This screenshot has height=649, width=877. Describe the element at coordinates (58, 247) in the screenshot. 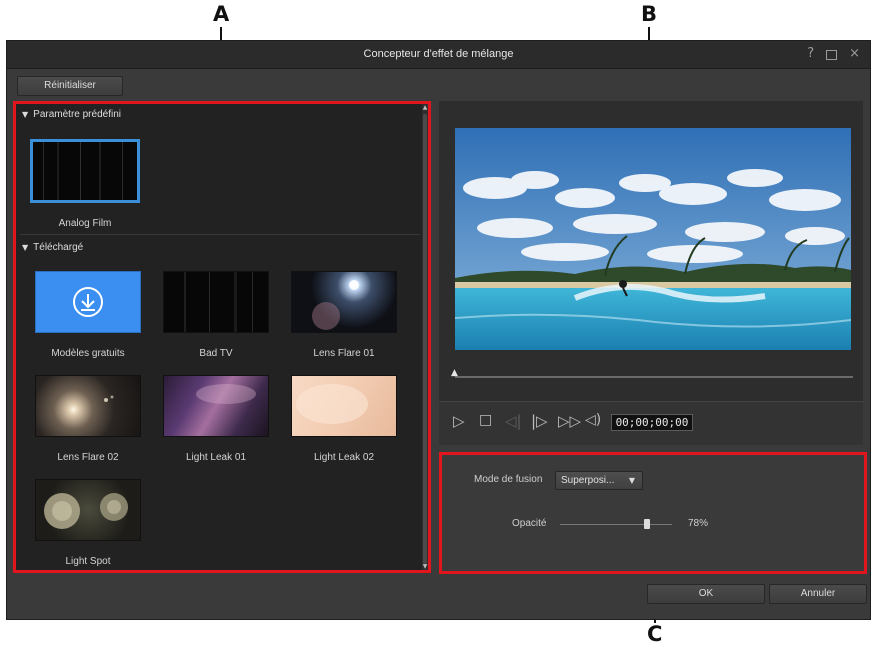

I see `section-downloaded-label: Téléchargé` at that location.